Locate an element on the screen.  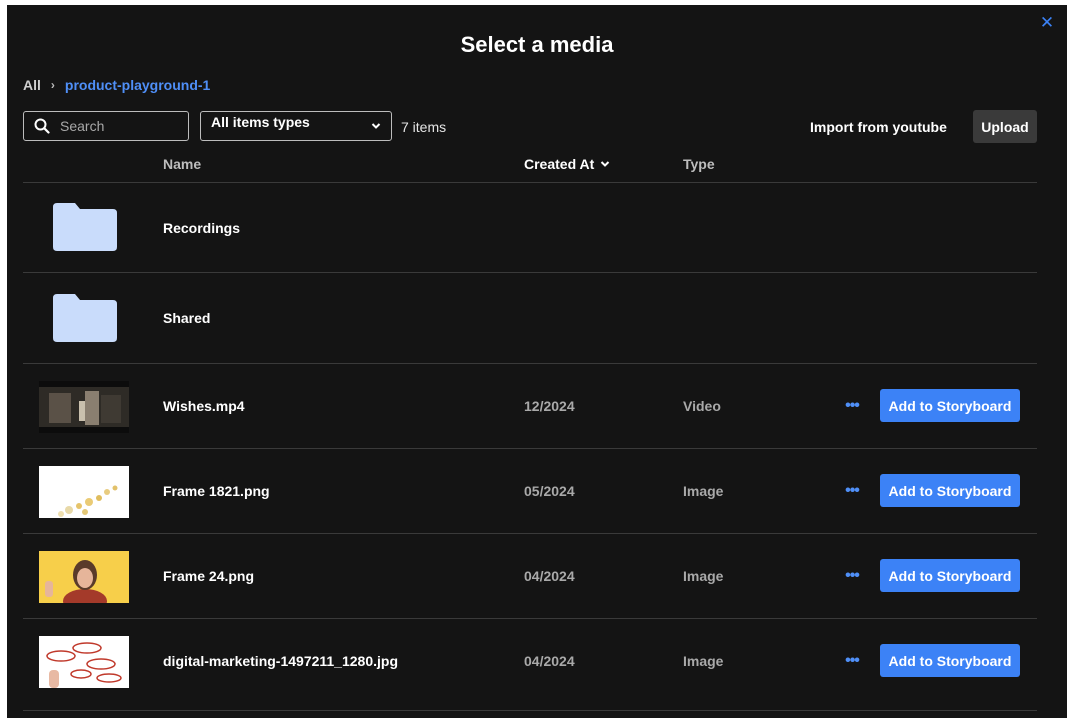
file-date: 12/2024 is located at coordinates (549, 406).